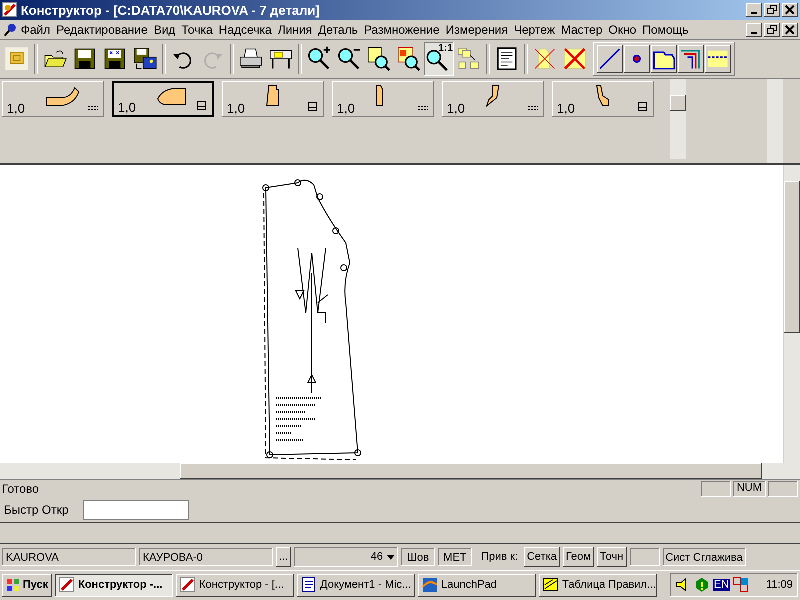  Describe the element at coordinates (499, 557) in the screenshot. I see `snap-label: Прив к:` at that location.